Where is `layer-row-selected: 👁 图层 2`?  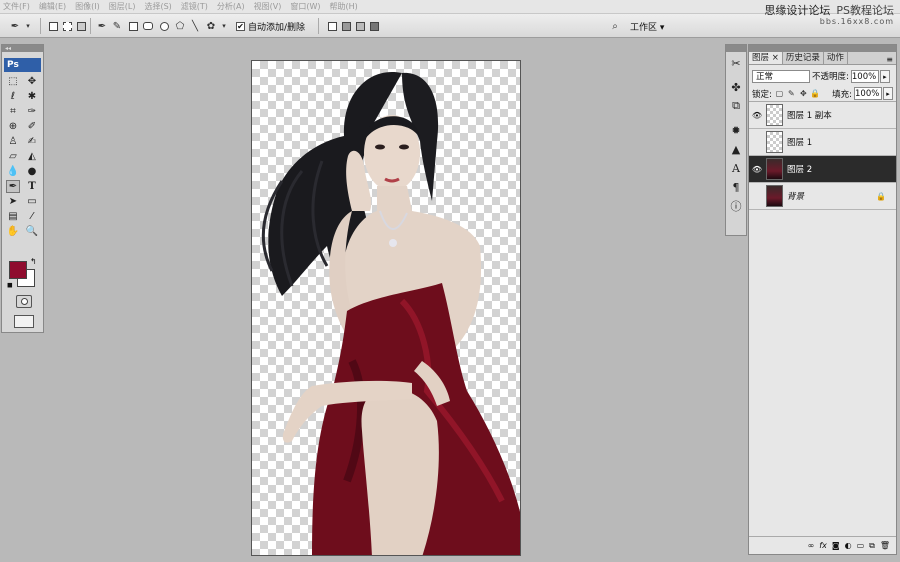 layer-row-selected: 👁 图层 2 is located at coordinates (822, 169).